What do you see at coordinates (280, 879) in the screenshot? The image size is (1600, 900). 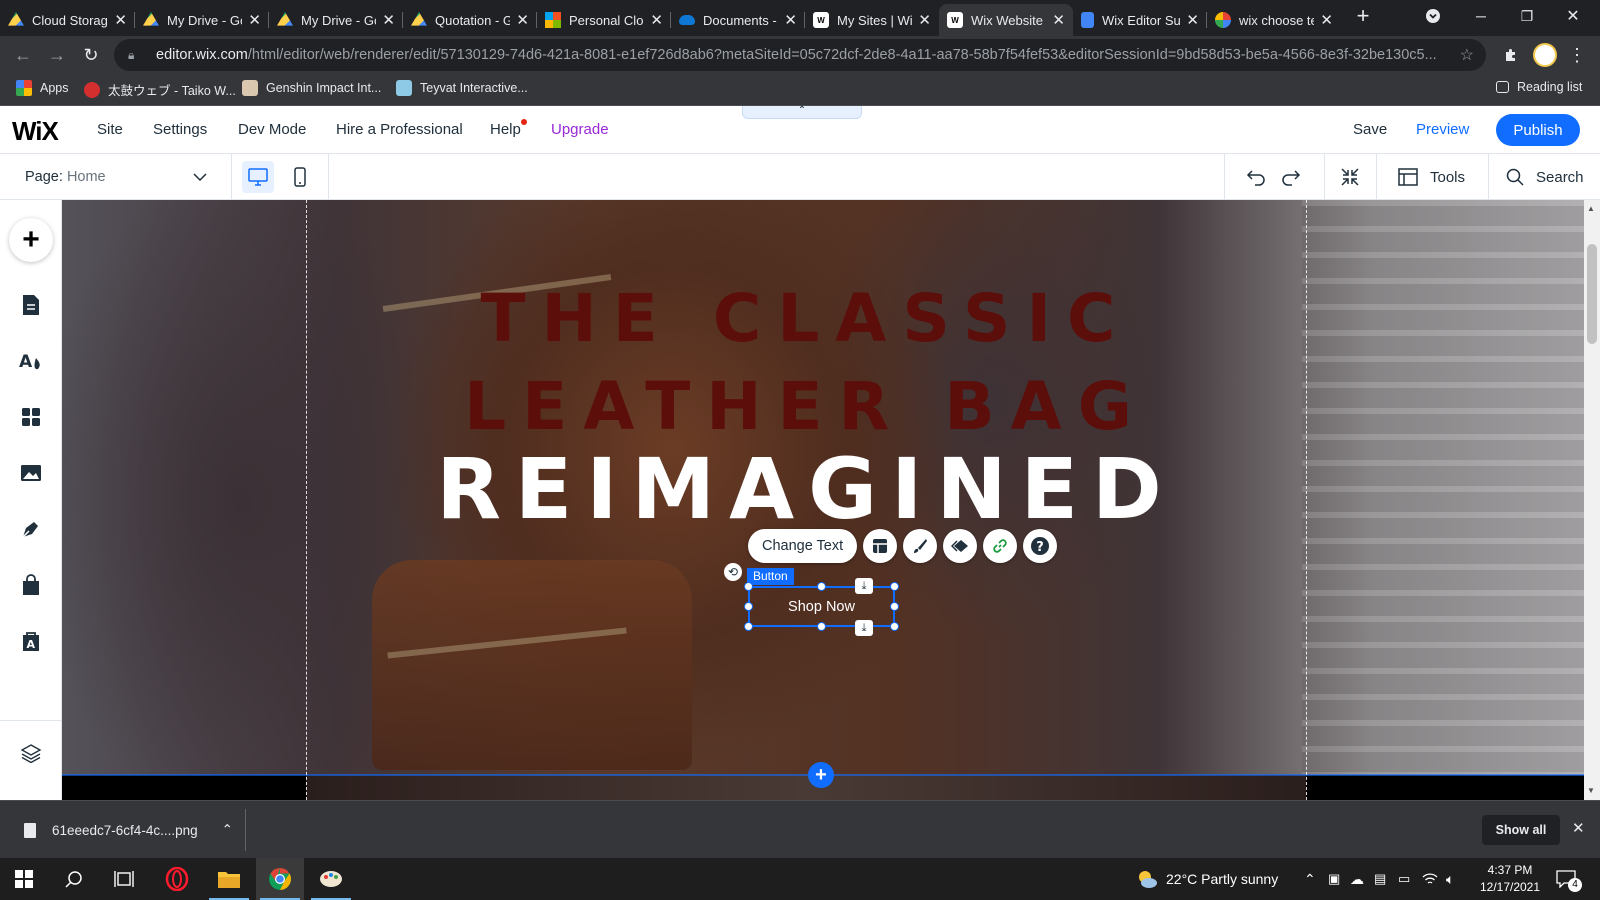 I see `chrome-icon` at bounding box center [280, 879].